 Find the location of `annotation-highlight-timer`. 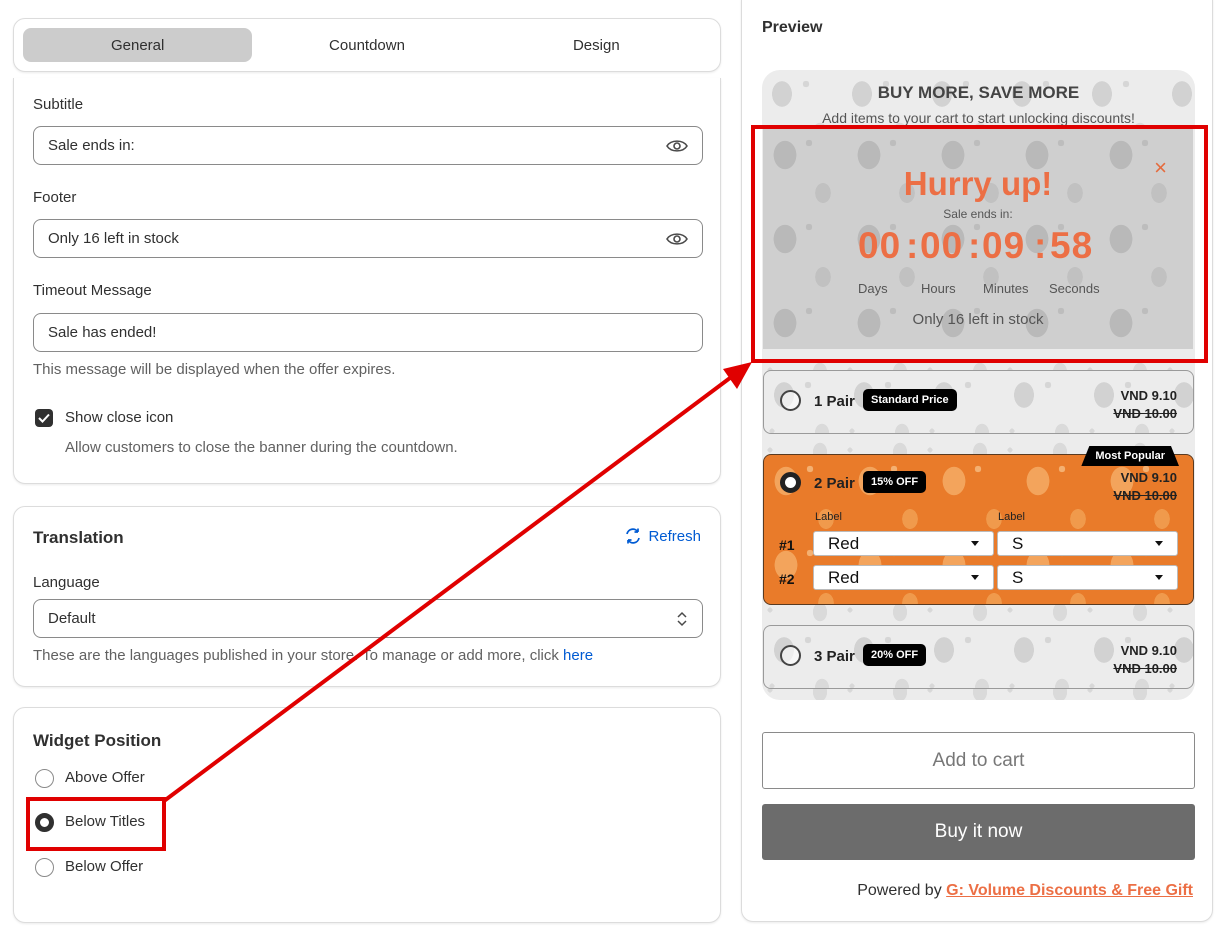

annotation-highlight-timer is located at coordinates (979, 244).